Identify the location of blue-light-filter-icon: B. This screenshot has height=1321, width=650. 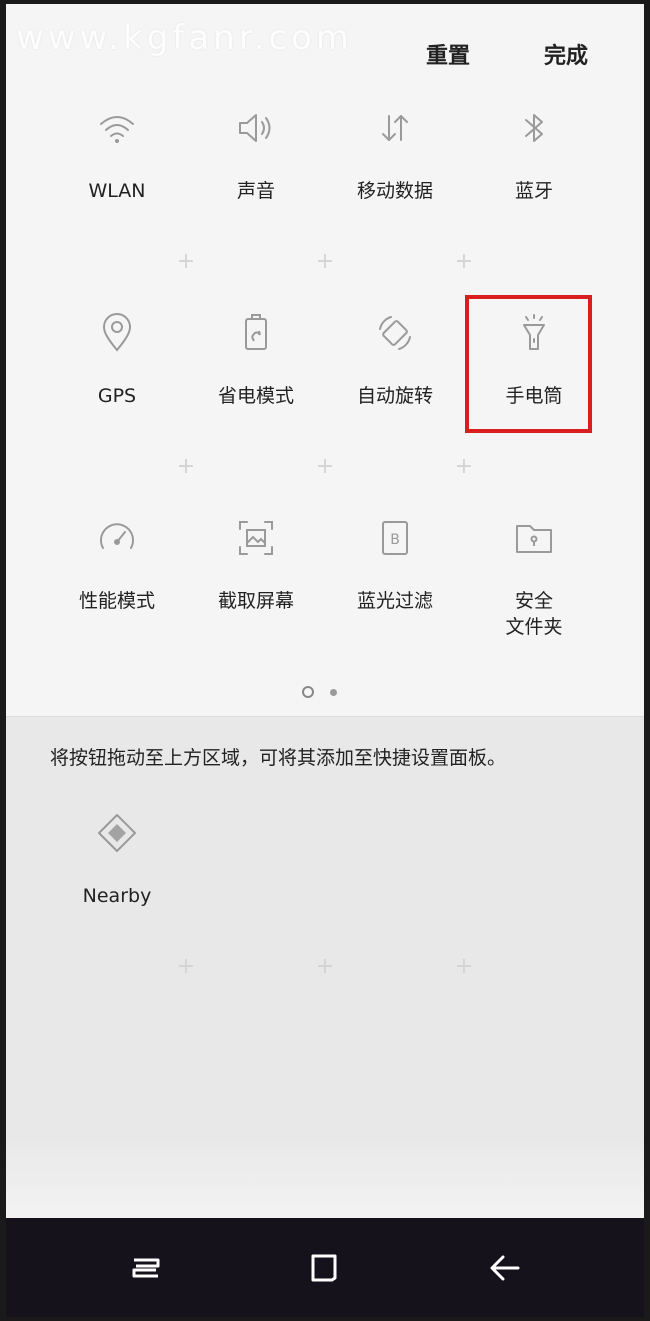
(395, 538).